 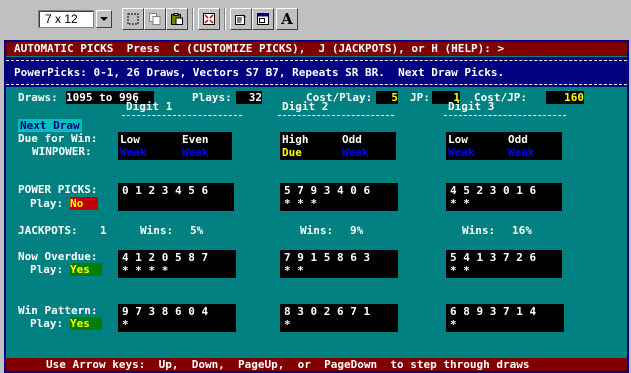 I want to click on column-header-digit-3: Digit 3, so click(x=471, y=106).